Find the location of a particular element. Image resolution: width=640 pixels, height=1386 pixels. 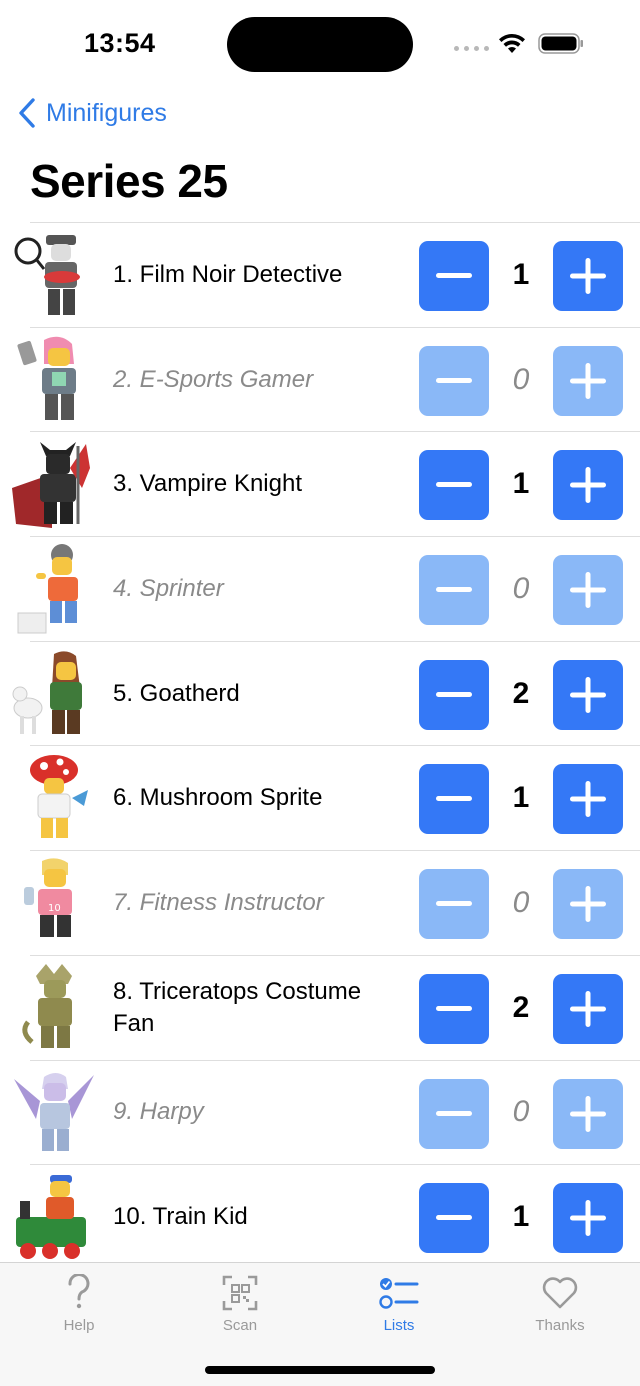

home-indicator is located at coordinates (320, 1370).